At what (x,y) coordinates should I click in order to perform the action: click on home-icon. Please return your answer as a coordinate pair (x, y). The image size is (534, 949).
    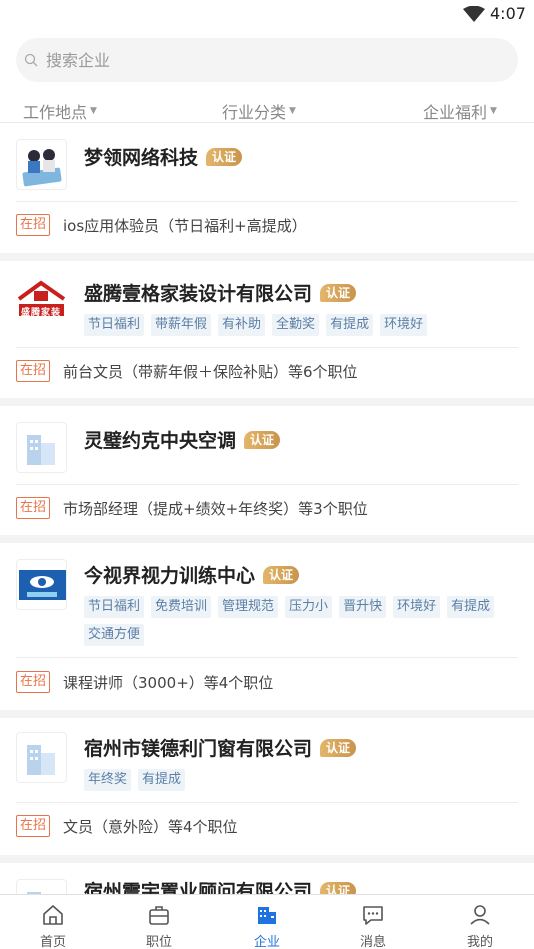
    Looking at the image, I should click on (53, 915).